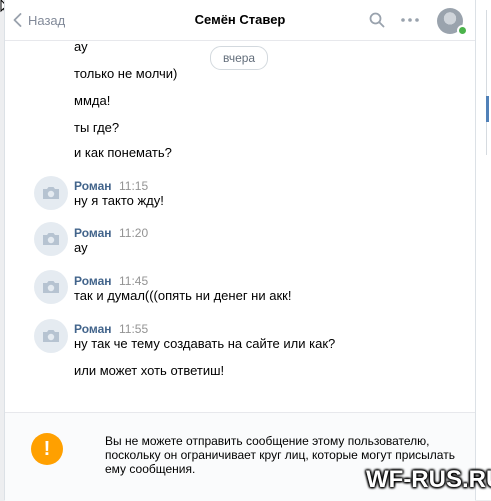 The image size is (491, 501). What do you see at coordinates (483, 250) in the screenshot?
I see `side-panel-edge` at bounding box center [483, 250].